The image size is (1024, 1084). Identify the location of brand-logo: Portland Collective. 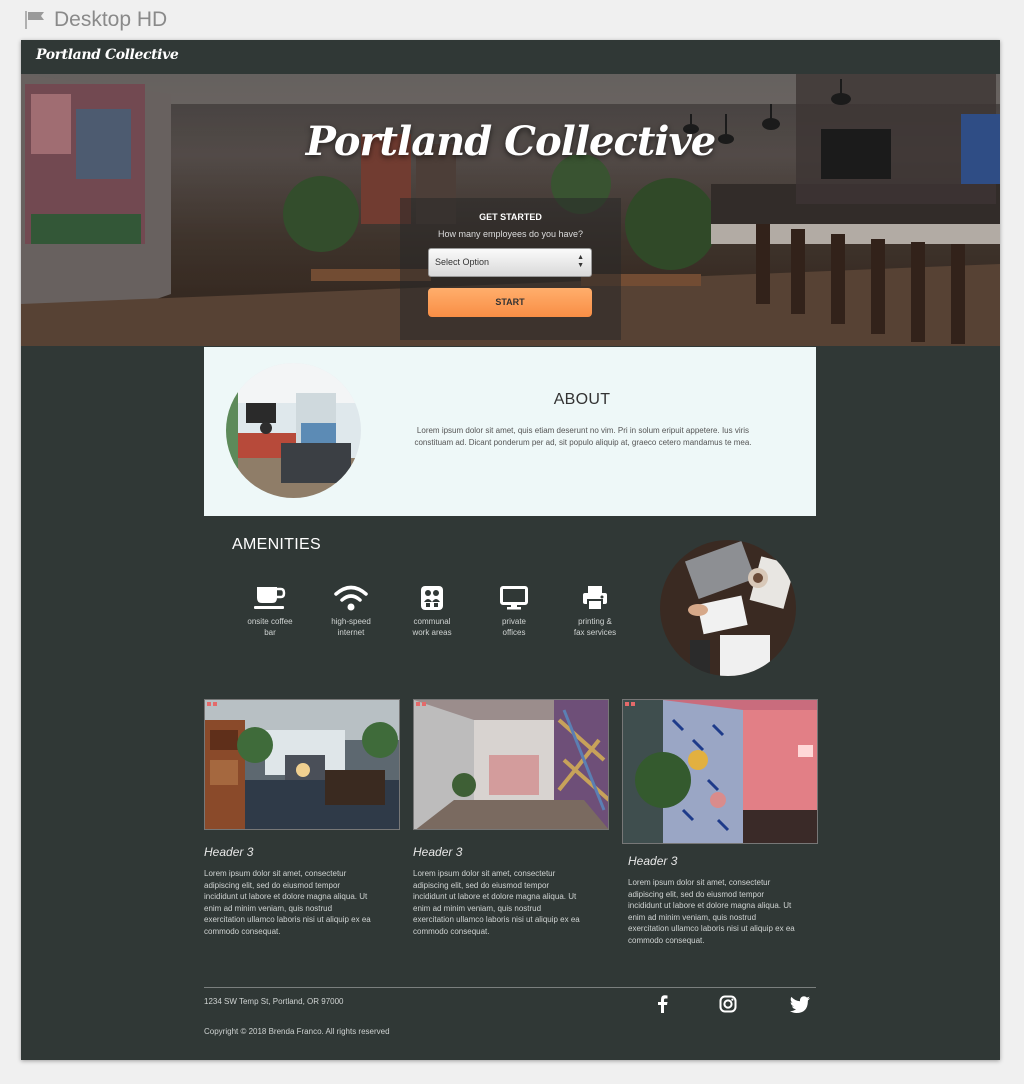
(107, 55).